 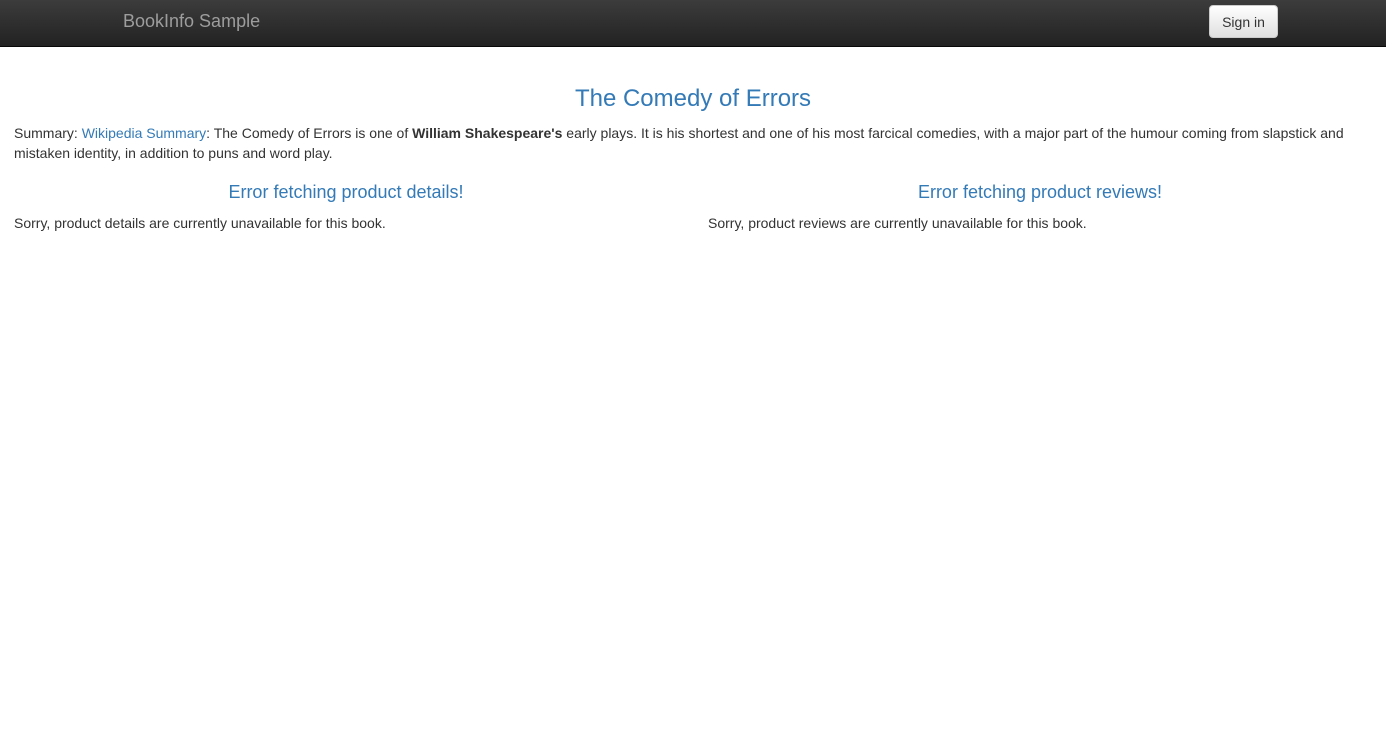 What do you see at coordinates (1243, 21) in the screenshot?
I see `sign-in-button: Sign in` at bounding box center [1243, 21].